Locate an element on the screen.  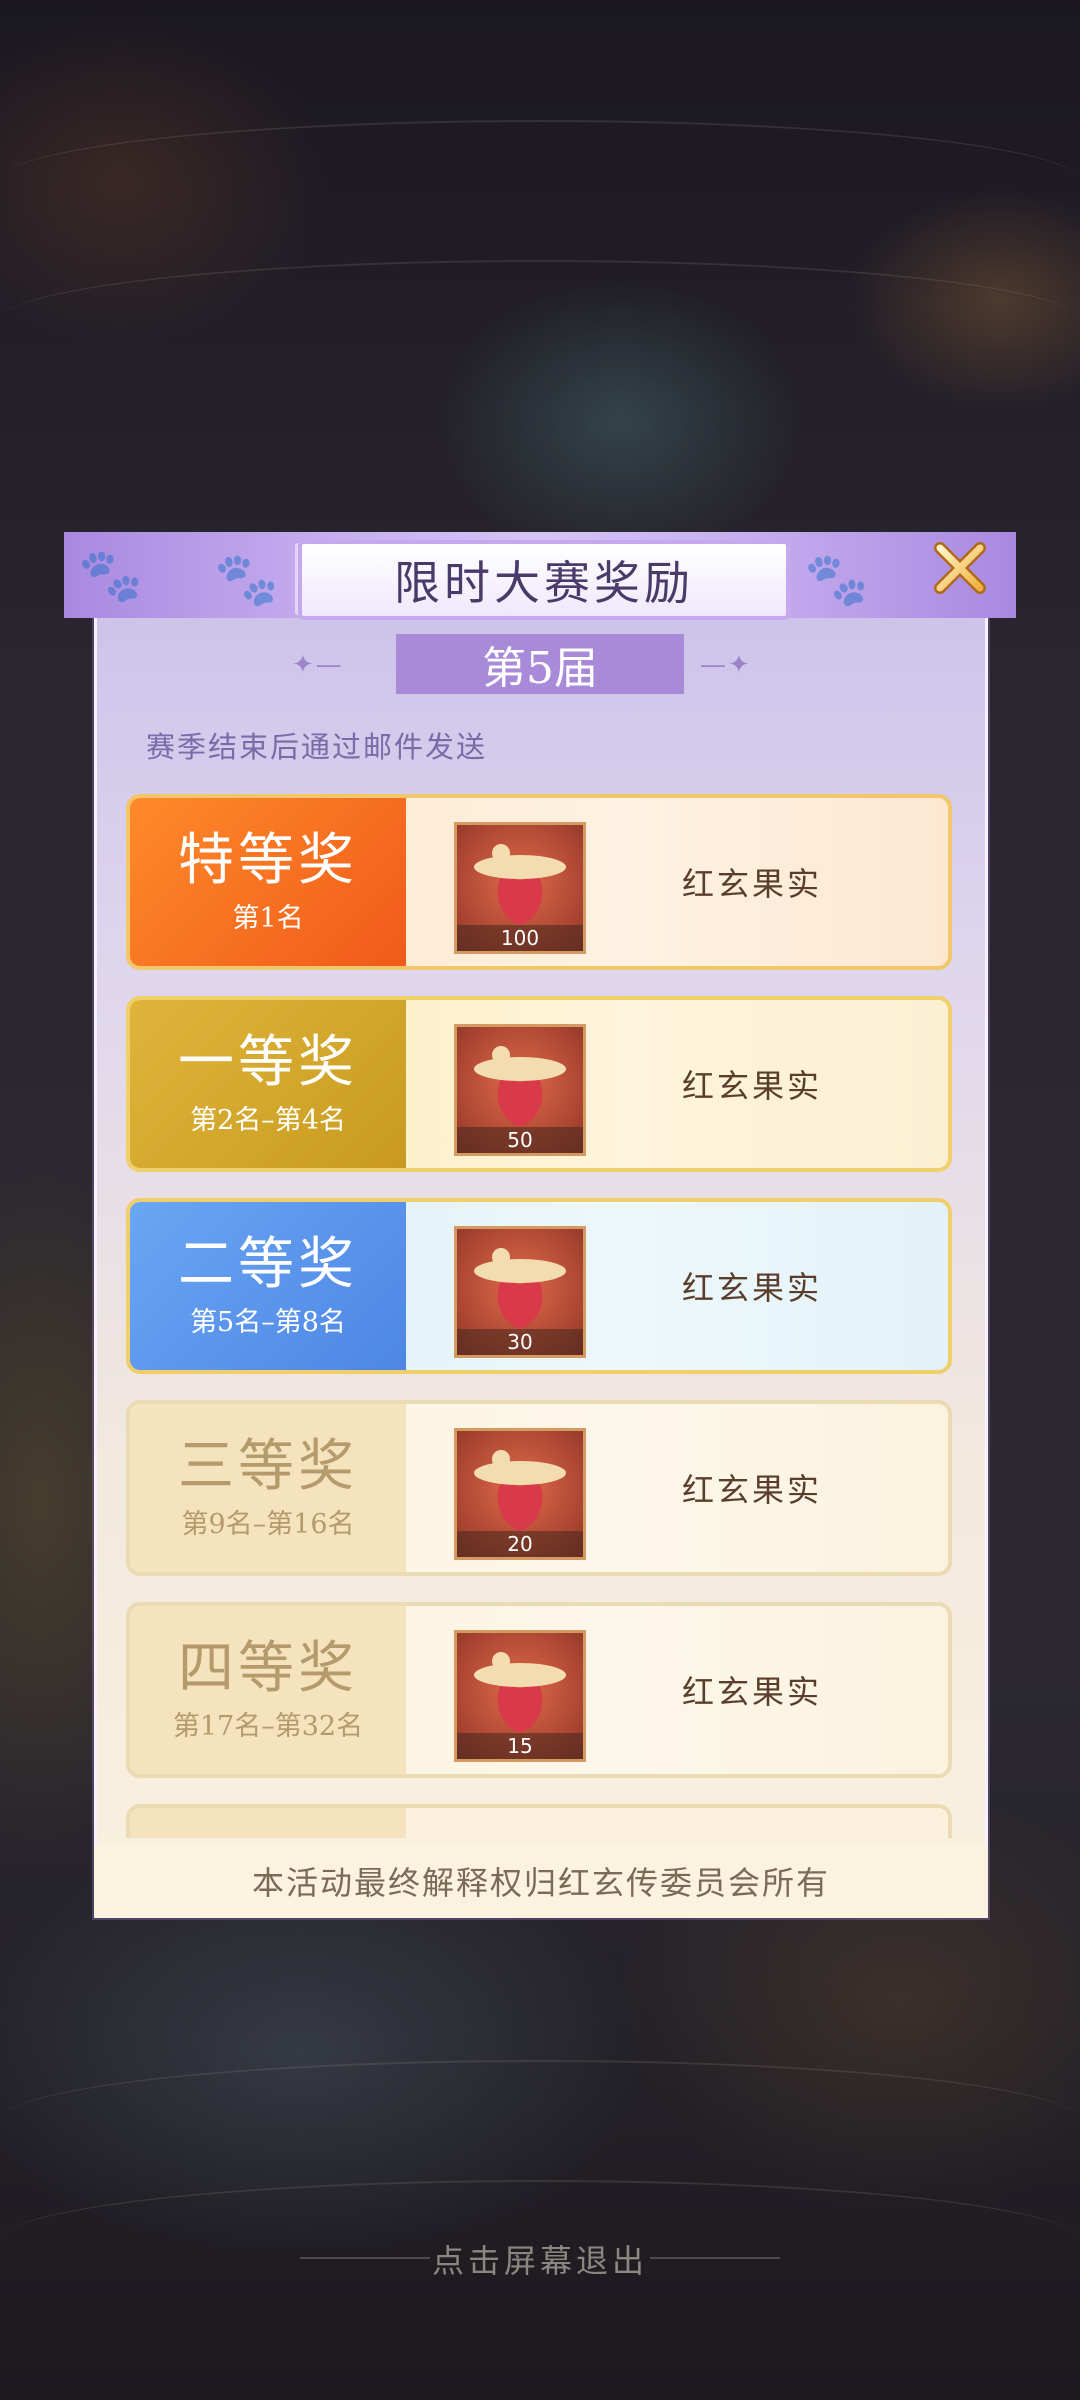
item-count: 15 is located at coordinates (520, 1746).